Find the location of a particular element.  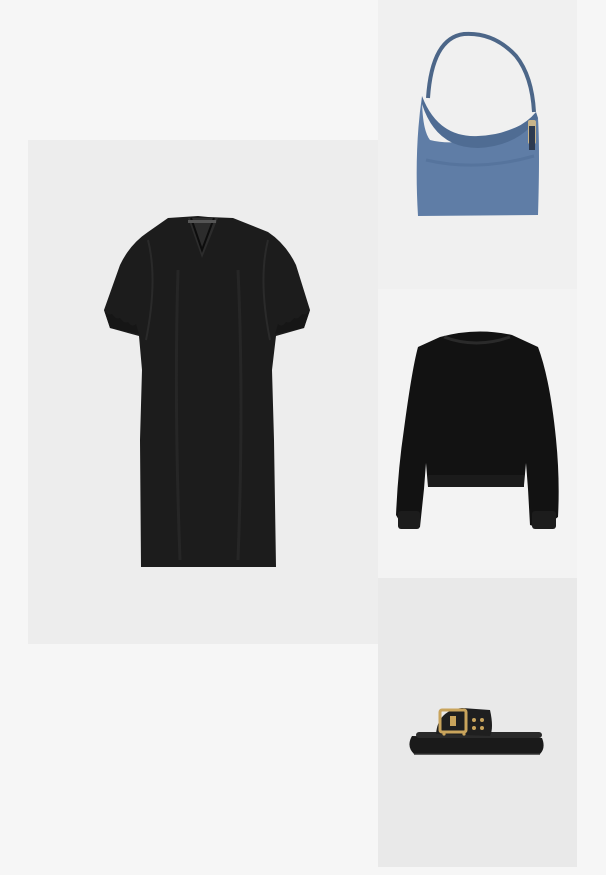

product-tile-sandal is located at coordinates (477, 722).